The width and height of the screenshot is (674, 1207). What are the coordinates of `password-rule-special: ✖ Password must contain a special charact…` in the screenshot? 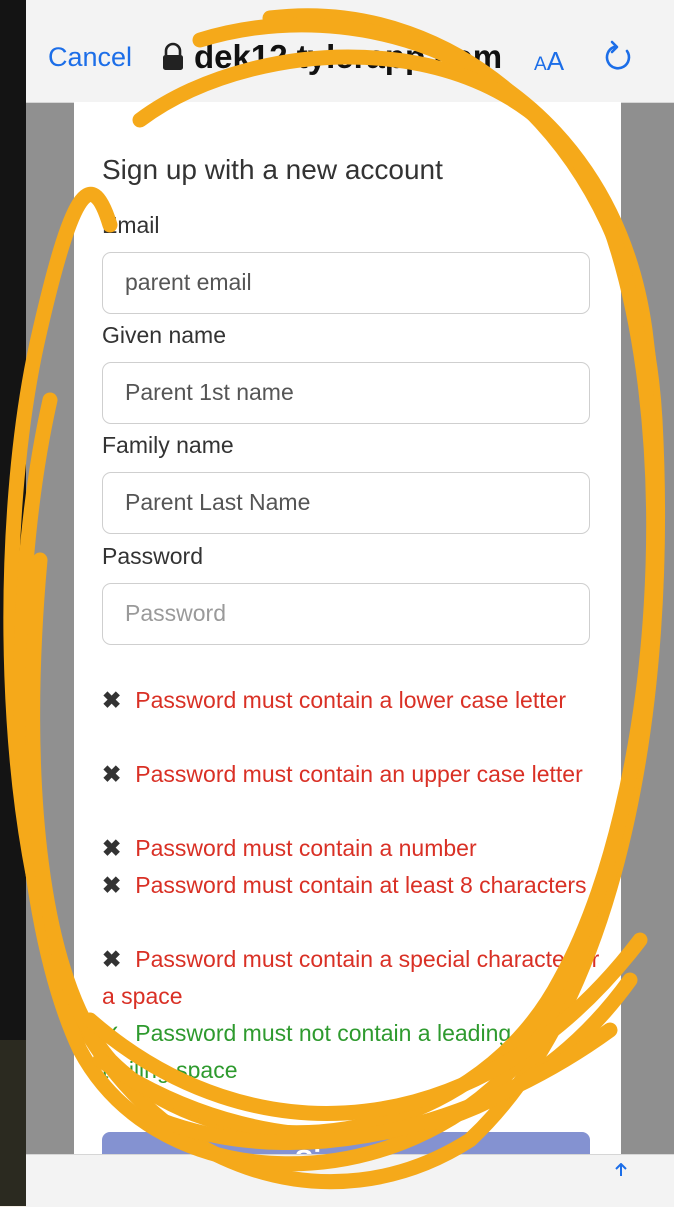 It's located at (352, 978).